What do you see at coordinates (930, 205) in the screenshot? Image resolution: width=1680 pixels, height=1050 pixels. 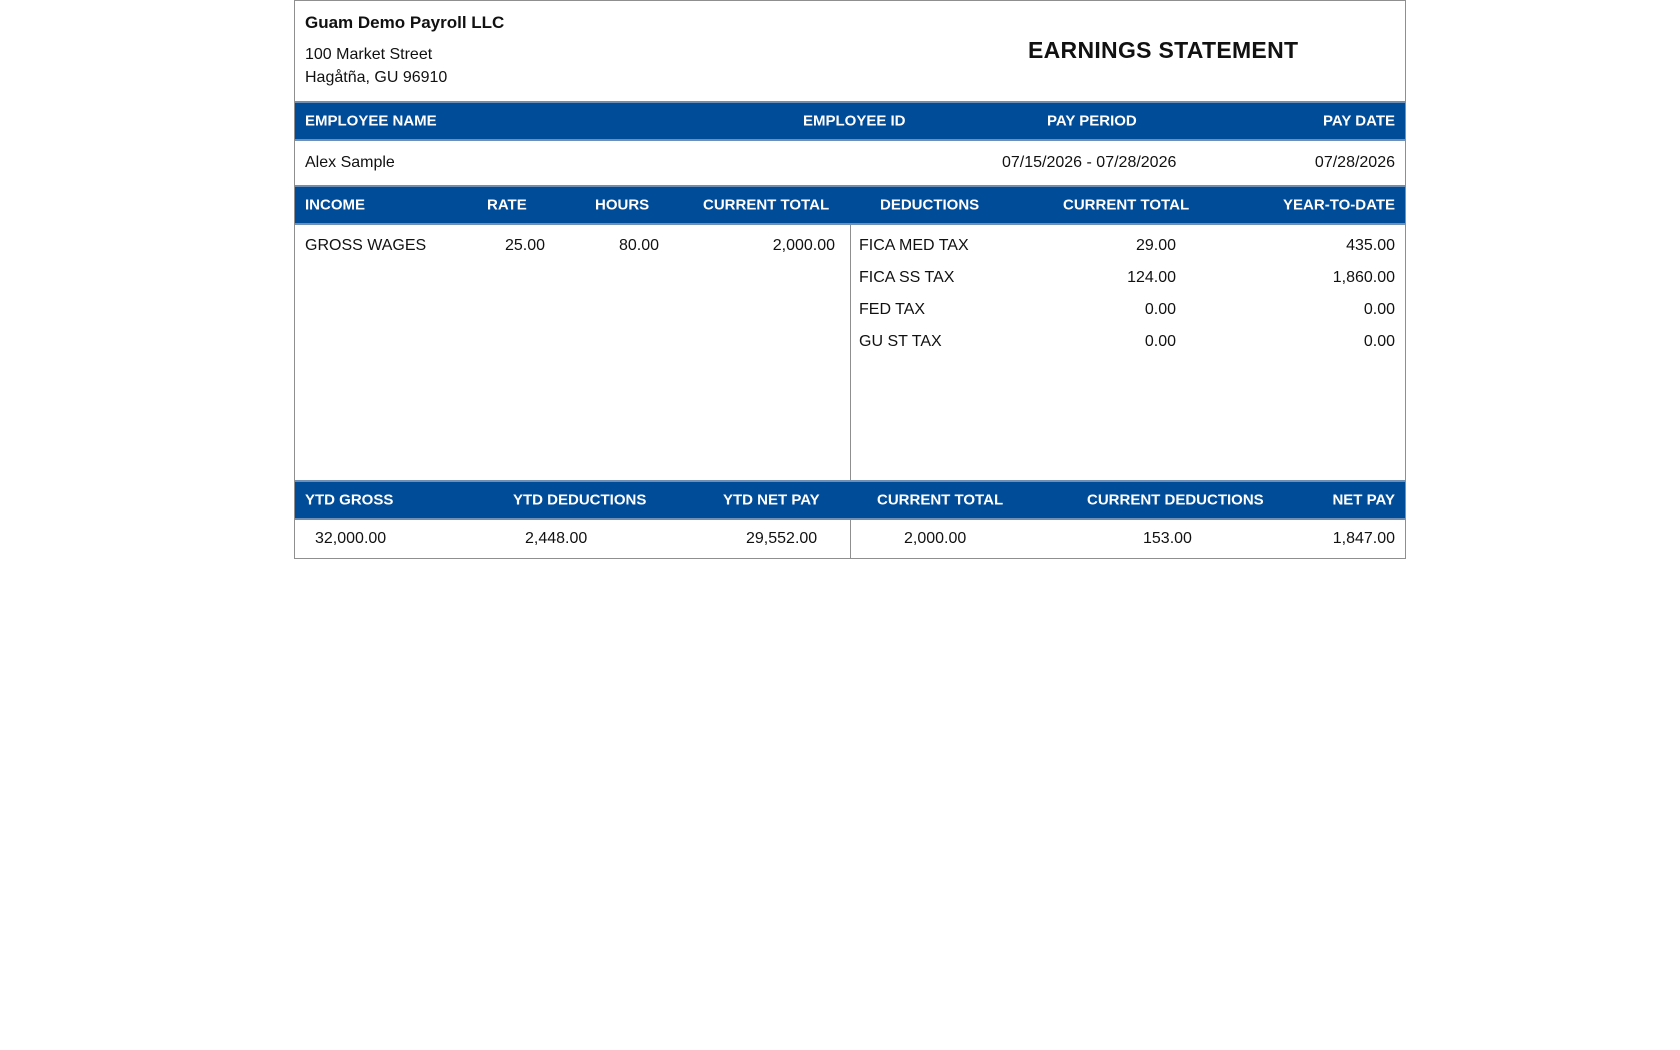 I see `deductions-header: DEDUCTIONS` at bounding box center [930, 205].